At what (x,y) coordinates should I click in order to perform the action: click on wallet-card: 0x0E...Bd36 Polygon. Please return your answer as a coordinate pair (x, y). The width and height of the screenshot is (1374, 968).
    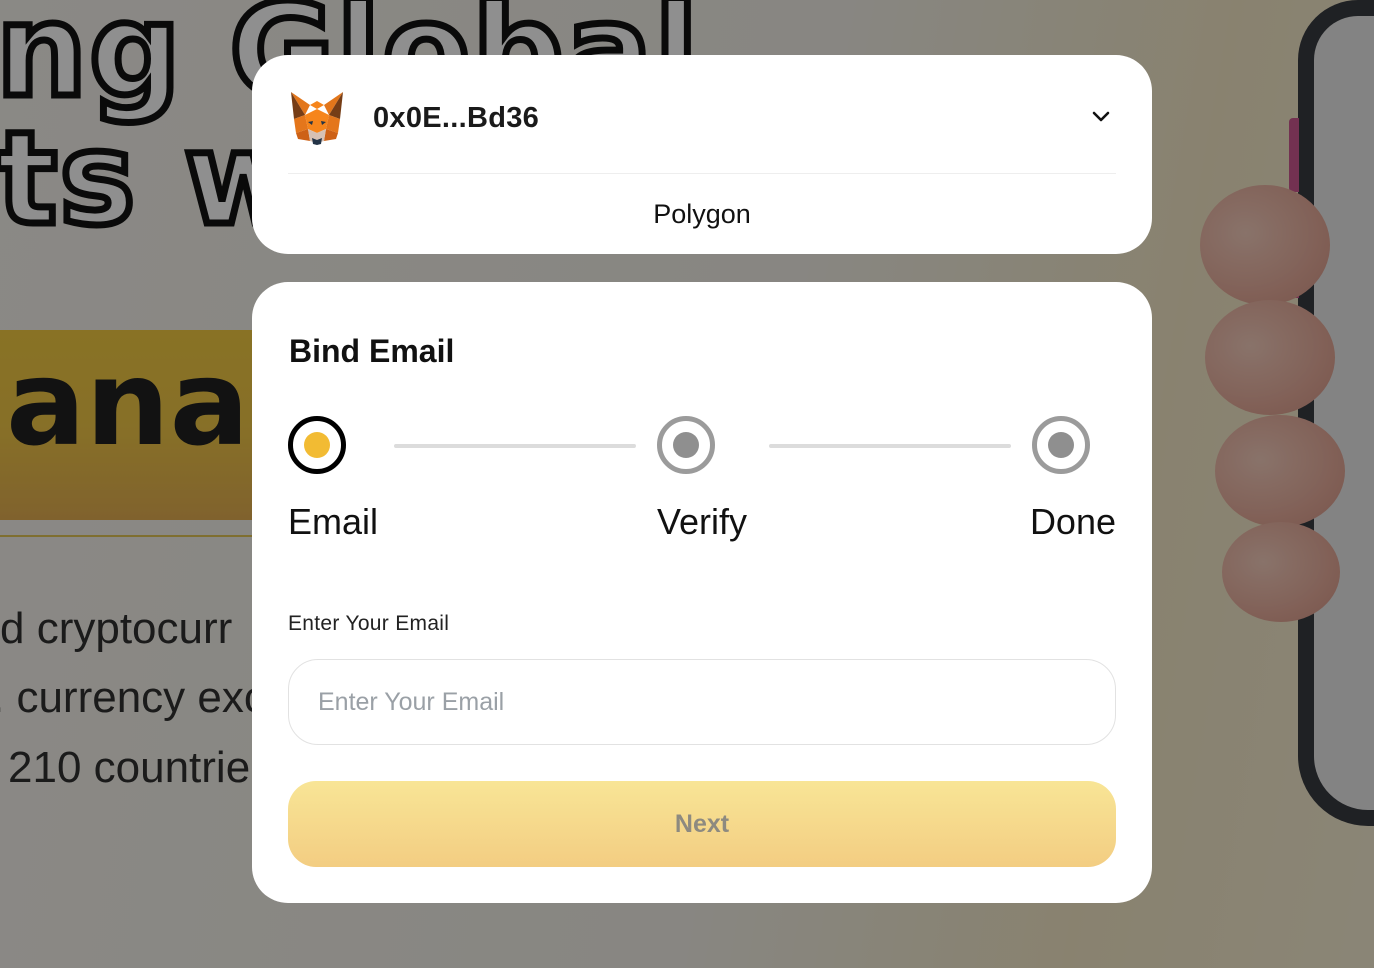
    Looking at the image, I should click on (702, 154).